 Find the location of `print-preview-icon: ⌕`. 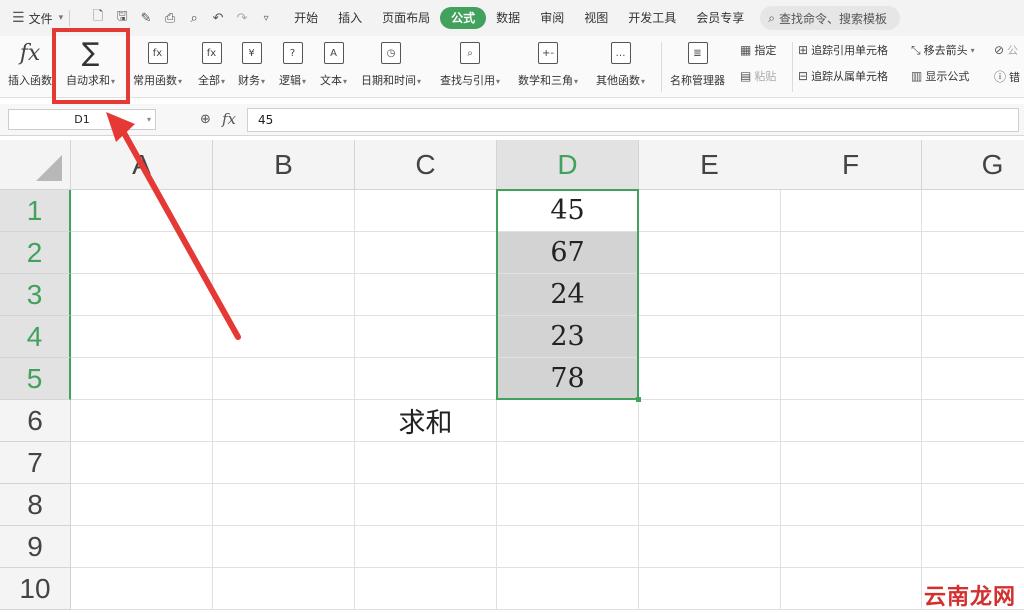

print-preview-icon: ⌕ is located at coordinates (194, 18).